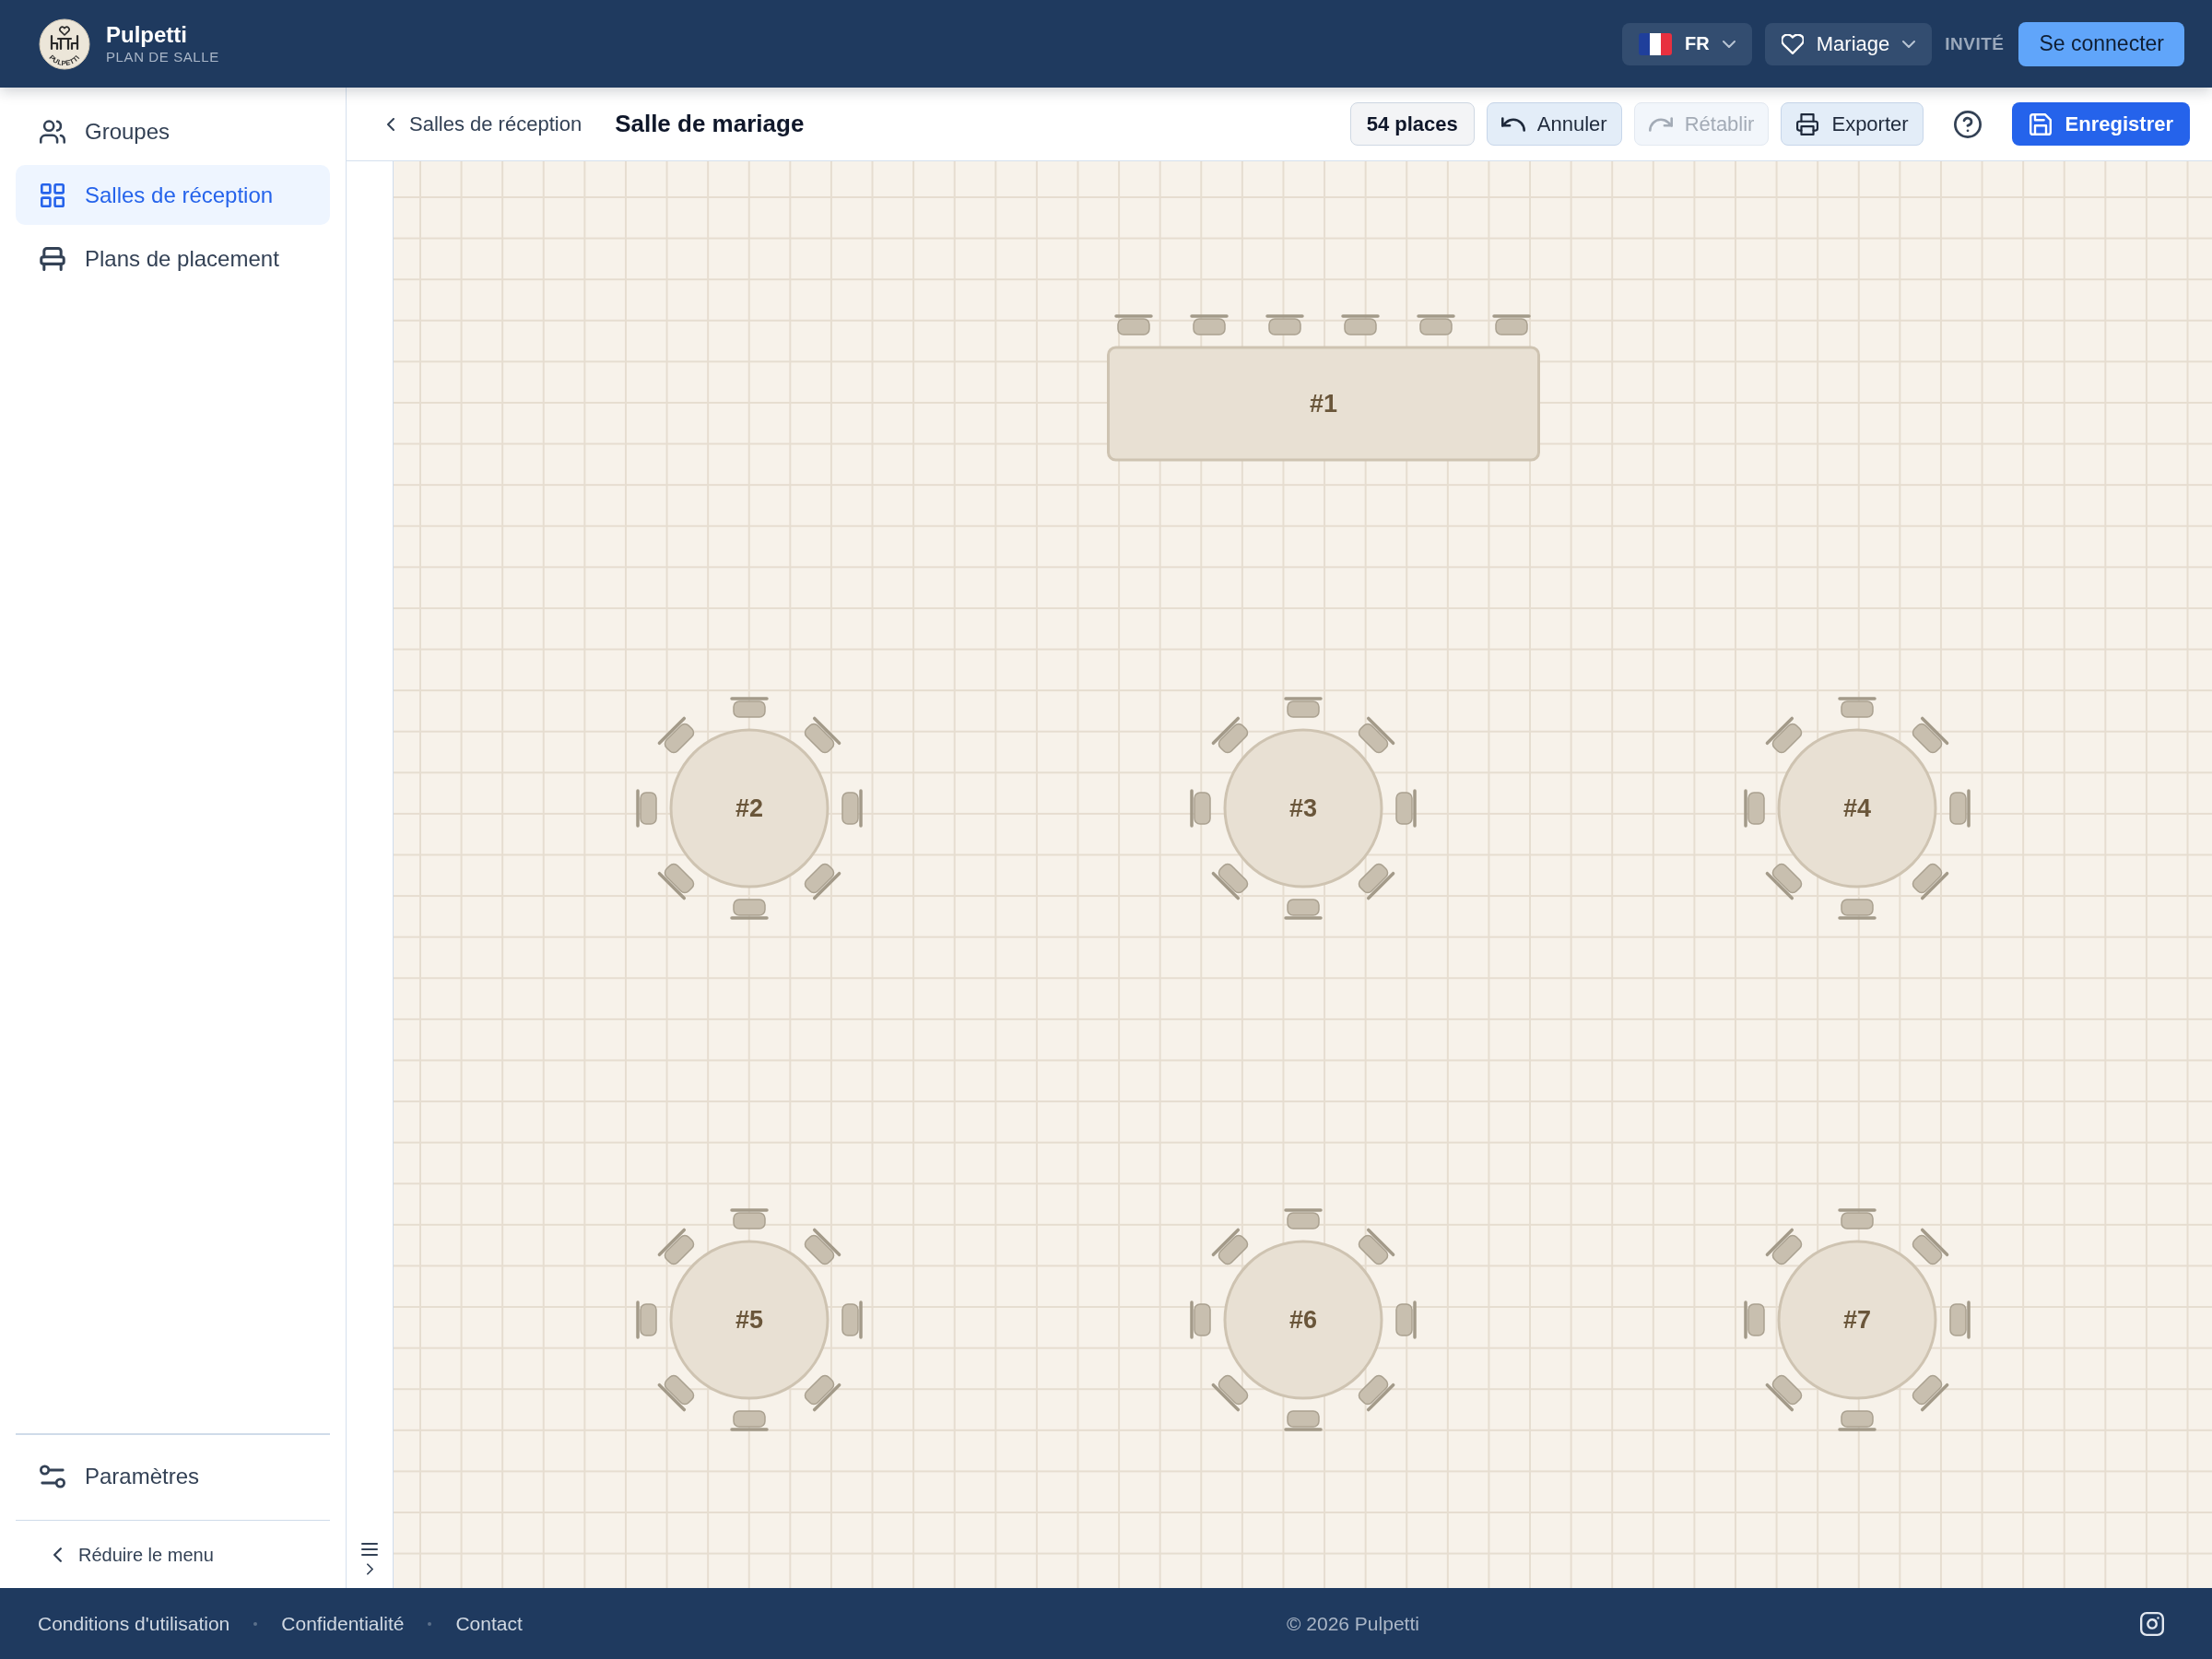 This screenshot has width=2212, height=1659. What do you see at coordinates (2152, 1623) in the screenshot?
I see `instagram-icon` at bounding box center [2152, 1623].